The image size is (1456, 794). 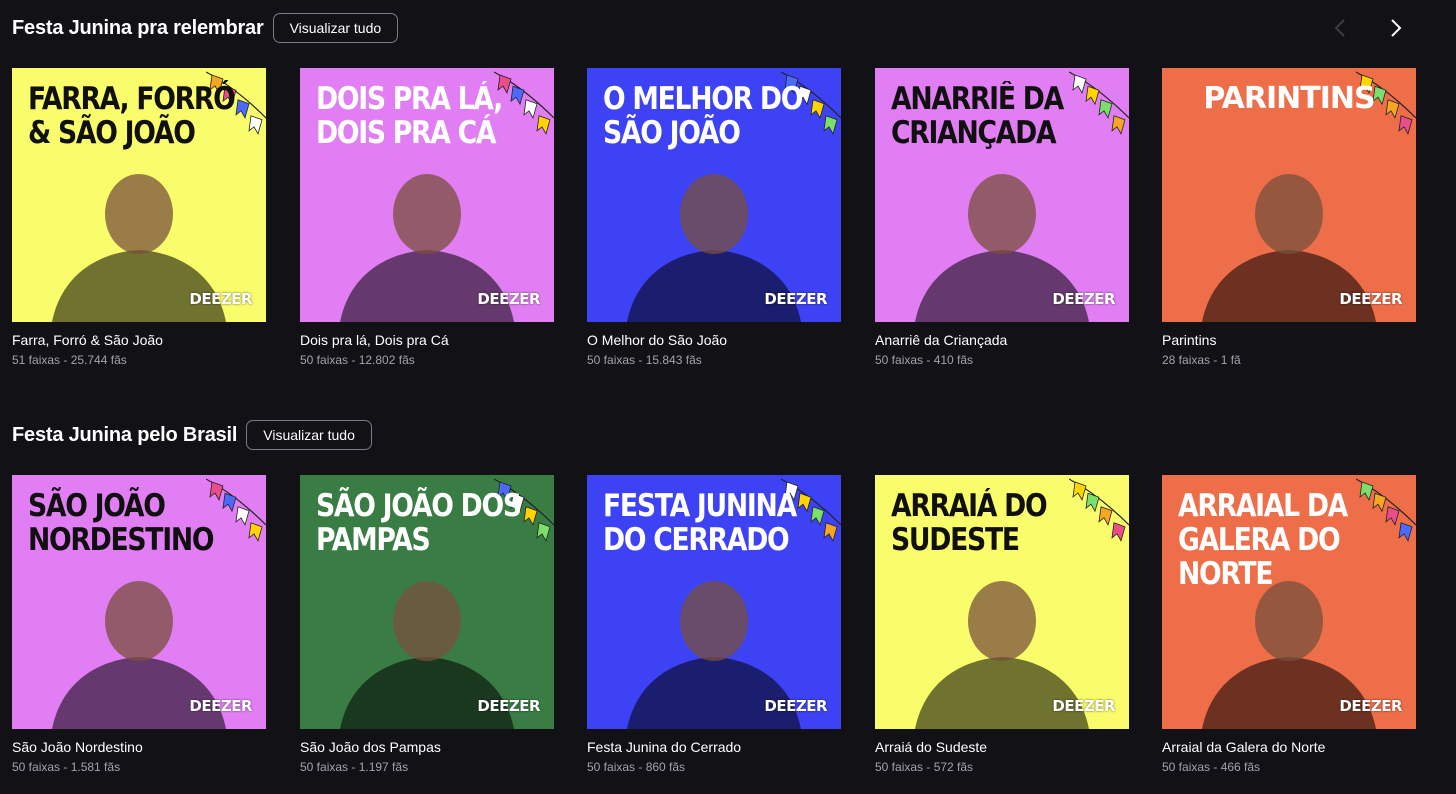 I want to click on carousel-prev-button, so click(x=1340, y=28).